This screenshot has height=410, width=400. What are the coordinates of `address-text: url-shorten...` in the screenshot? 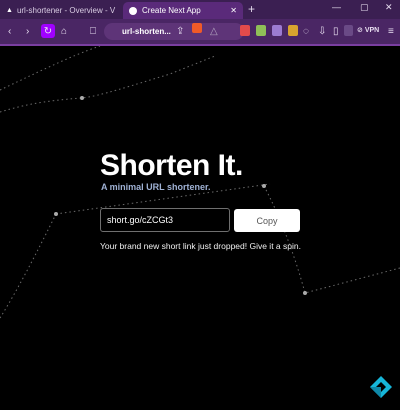 It's located at (146, 31).